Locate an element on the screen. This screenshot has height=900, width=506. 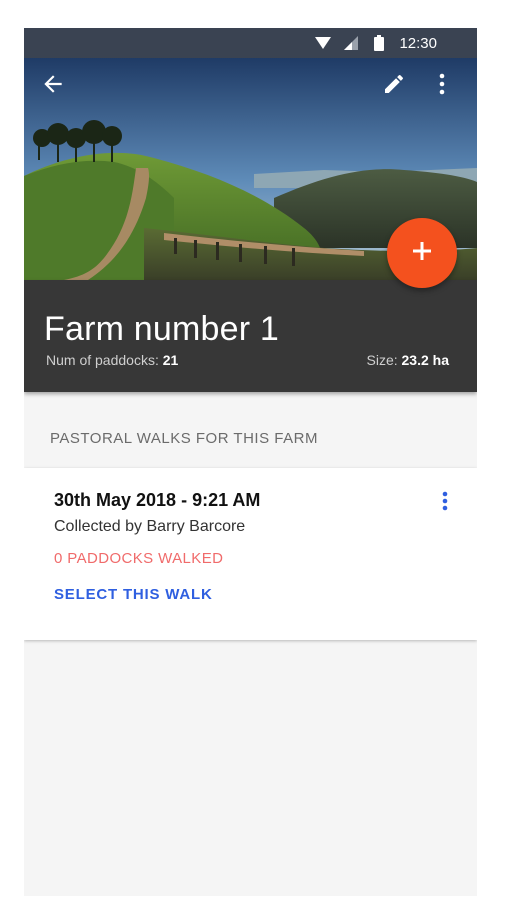
size-stat: Size: 23.2 ha is located at coordinates (408, 360).